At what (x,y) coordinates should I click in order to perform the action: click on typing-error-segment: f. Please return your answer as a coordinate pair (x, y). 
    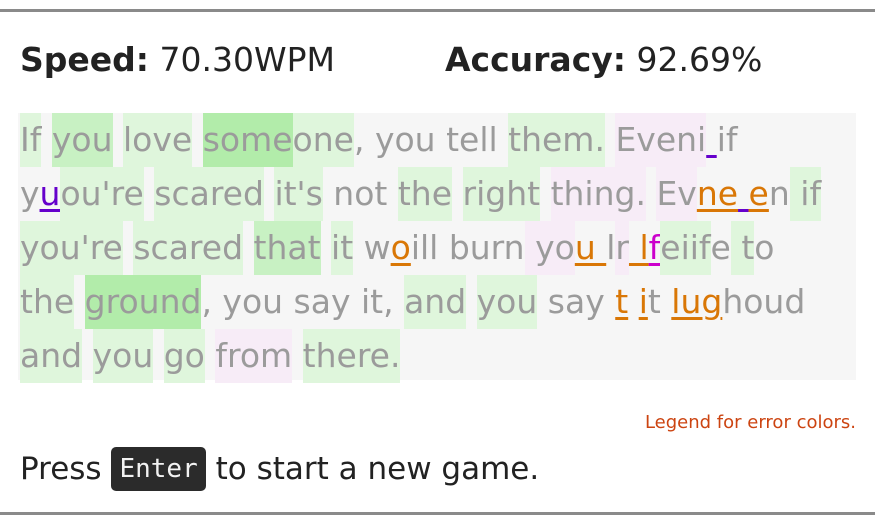
    Looking at the image, I should click on (654, 247).